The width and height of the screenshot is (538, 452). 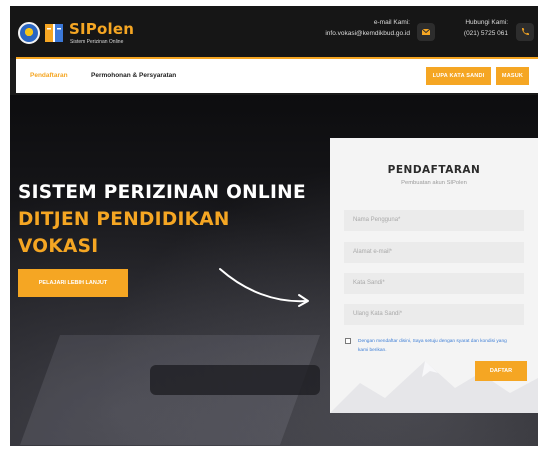 I want to click on registration-title: PENDAFTARAN, so click(x=434, y=170).